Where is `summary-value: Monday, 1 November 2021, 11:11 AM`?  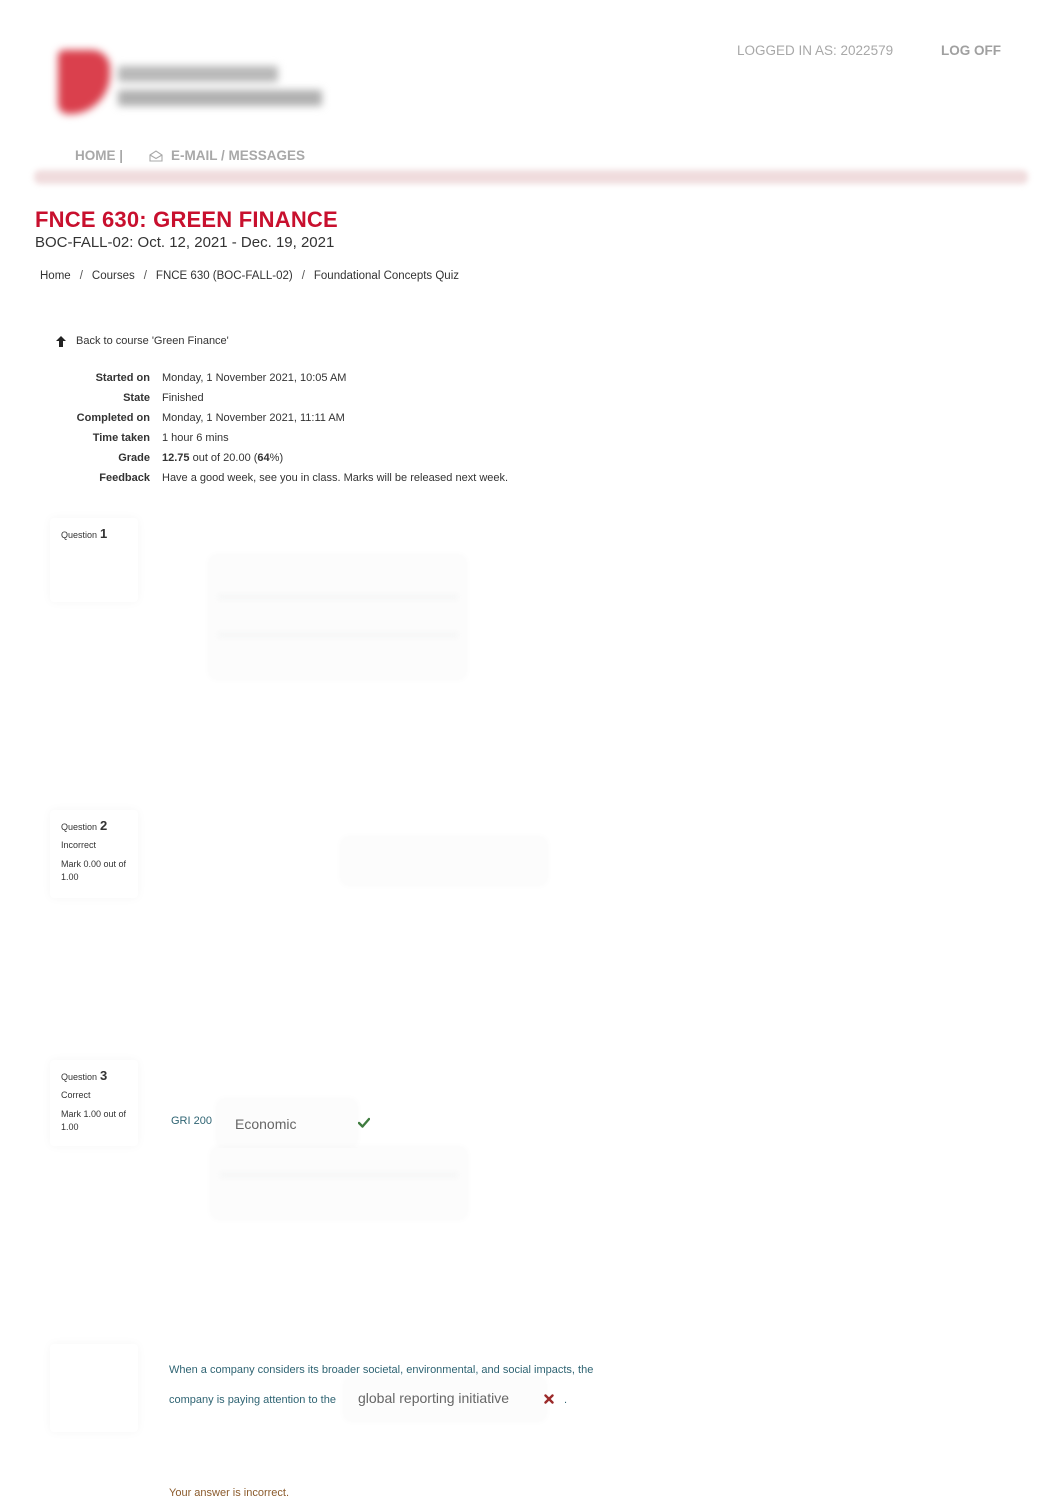
summary-value: Monday, 1 November 2021, 11:11 AM is located at coordinates (253, 418).